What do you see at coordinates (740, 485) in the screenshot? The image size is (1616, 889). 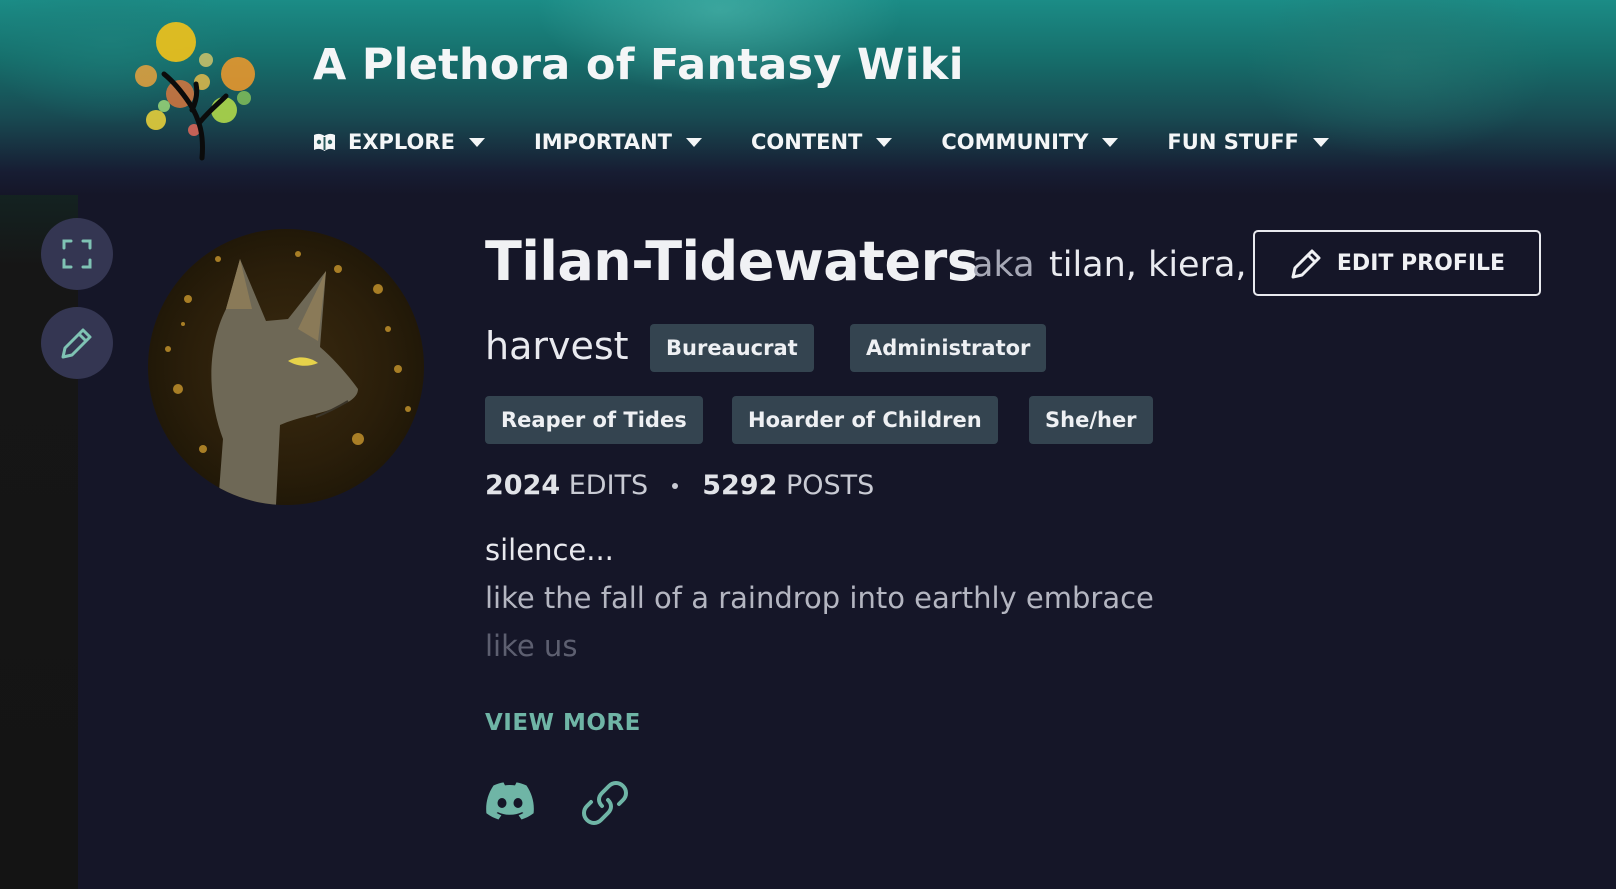 I see `posts-count: 5292` at bounding box center [740, 485].